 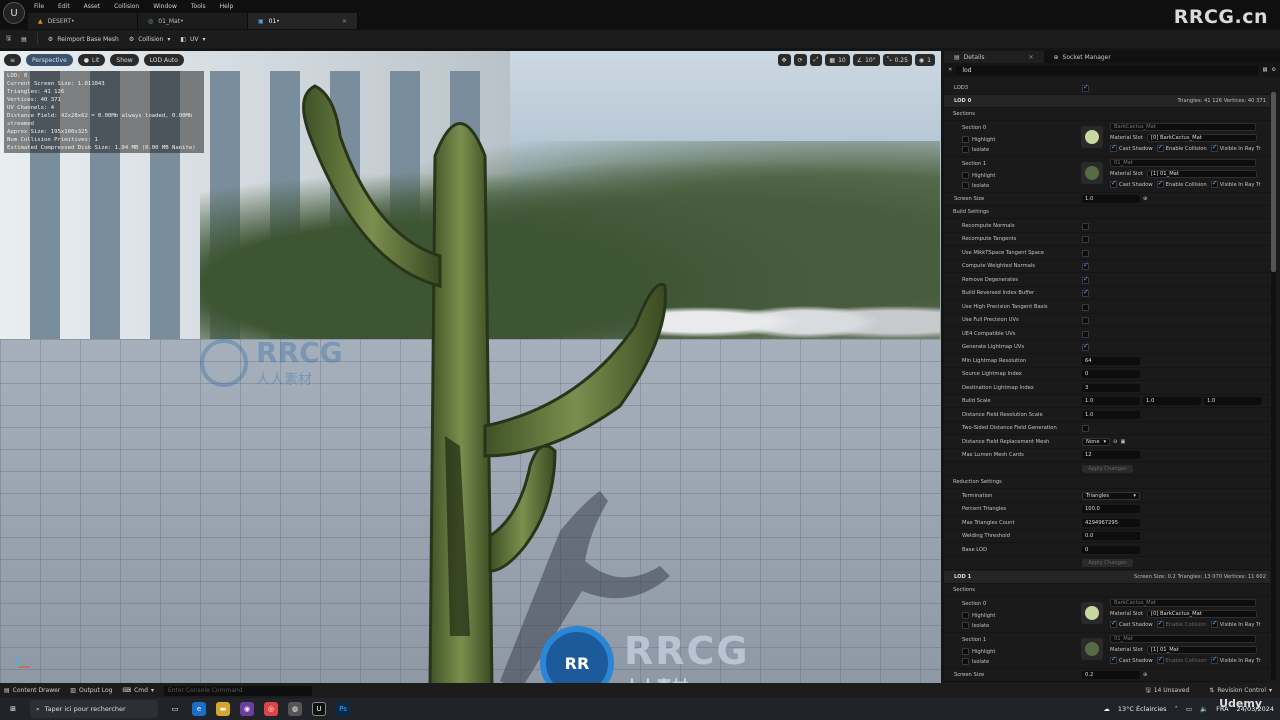 What do you see at coordinates (237, 690) in the screenshot?
I see `console-input: Enter Console Command` at bounding box center [237, 690].